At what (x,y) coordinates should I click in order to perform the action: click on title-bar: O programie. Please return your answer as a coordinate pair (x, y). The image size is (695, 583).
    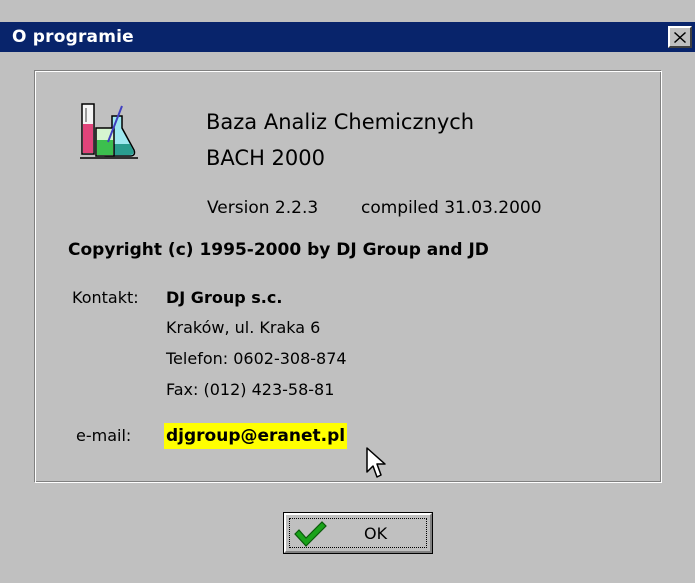
    Looking at the image, I should click on (347, 37).